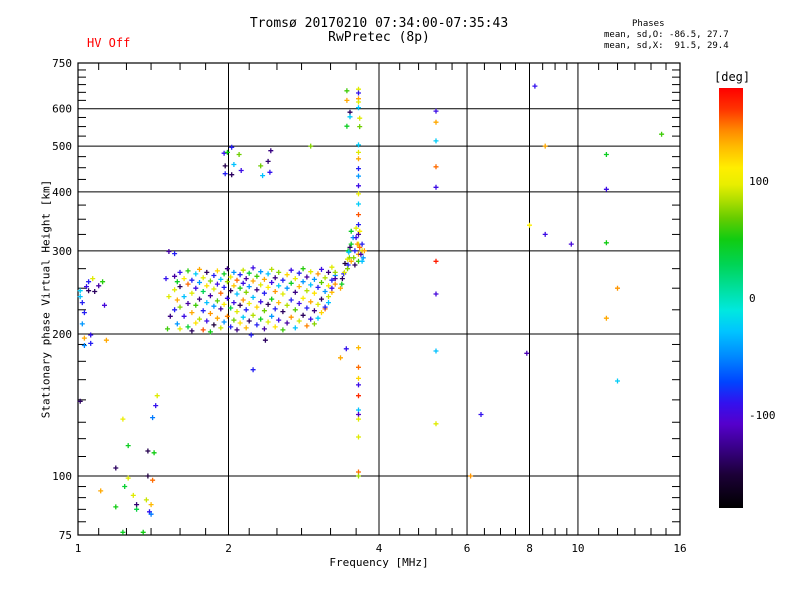 Image resolution: width=800 pixels, height=600 pixels. What do you see at coordinates (65, 535) in the screenshot?
I see `y-tick-label: 75` at bounding box center [65, 535].